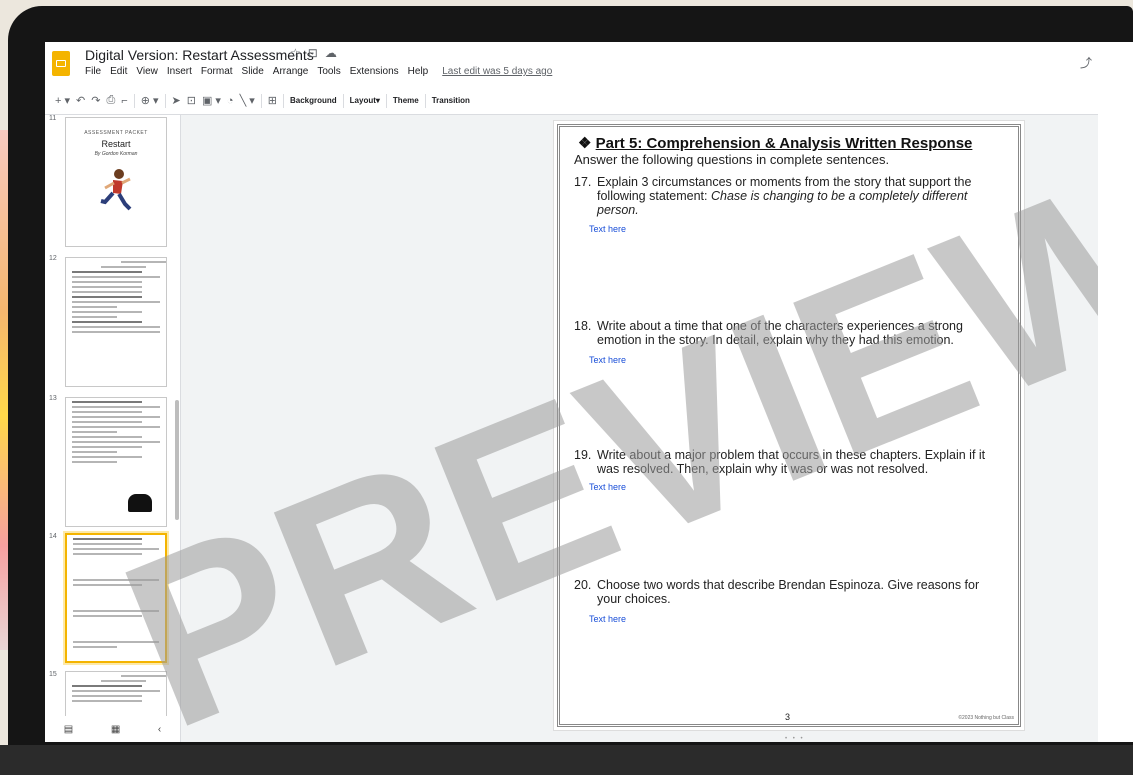  I want to click on laptop-base, so click(566, 760).